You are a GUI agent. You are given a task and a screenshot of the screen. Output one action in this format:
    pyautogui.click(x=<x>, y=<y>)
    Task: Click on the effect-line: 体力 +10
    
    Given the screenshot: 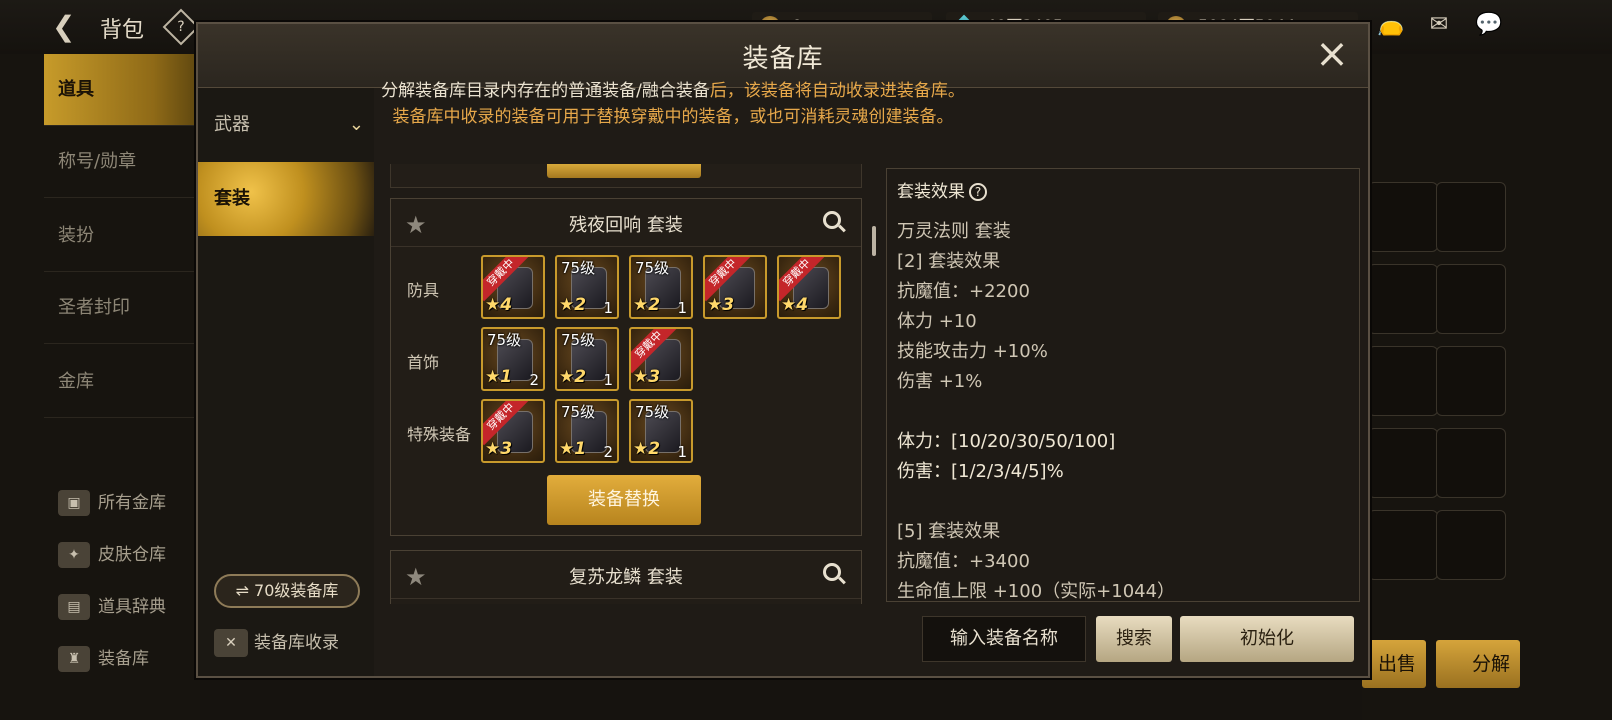 What is the action you would take?
    pyautogui.click(x=937, y=321)
    